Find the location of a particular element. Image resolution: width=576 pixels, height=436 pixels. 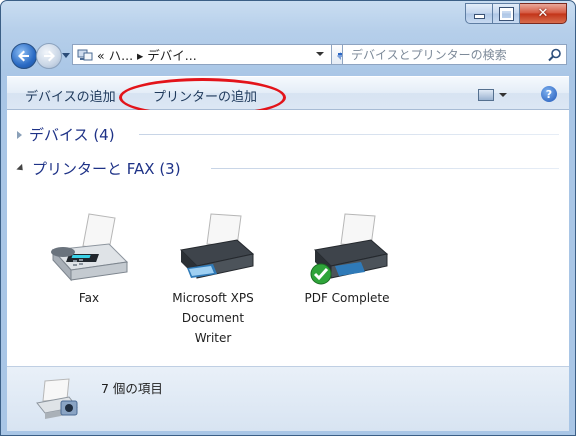

devices-folder-icon is located at coordinates (85, 54).